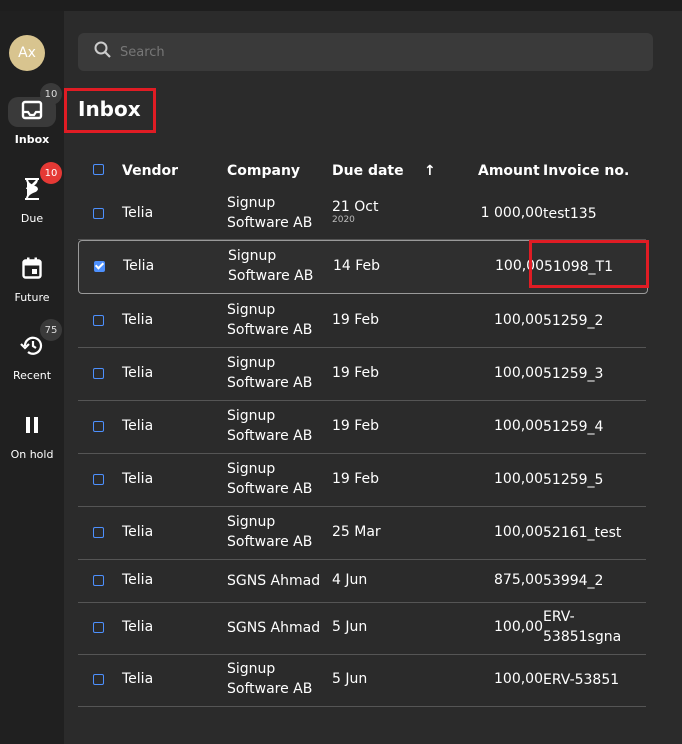 The height and width of the screenshot is (744, 682). I want to click on inbox-icon, so click(32, 112).